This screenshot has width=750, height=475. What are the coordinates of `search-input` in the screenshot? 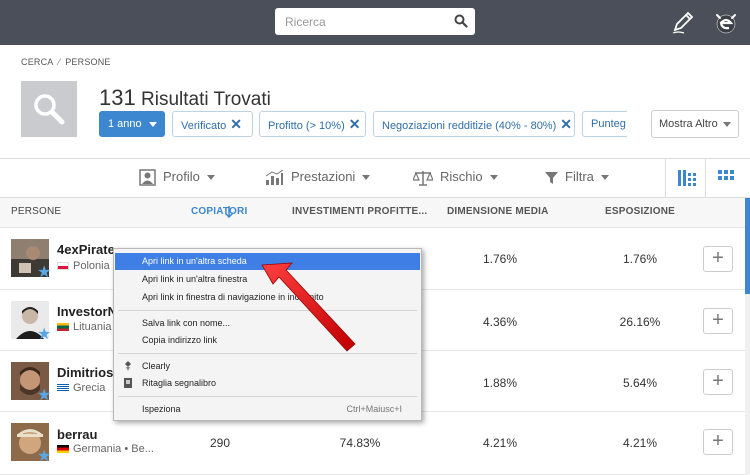 It's located at (362, 21).